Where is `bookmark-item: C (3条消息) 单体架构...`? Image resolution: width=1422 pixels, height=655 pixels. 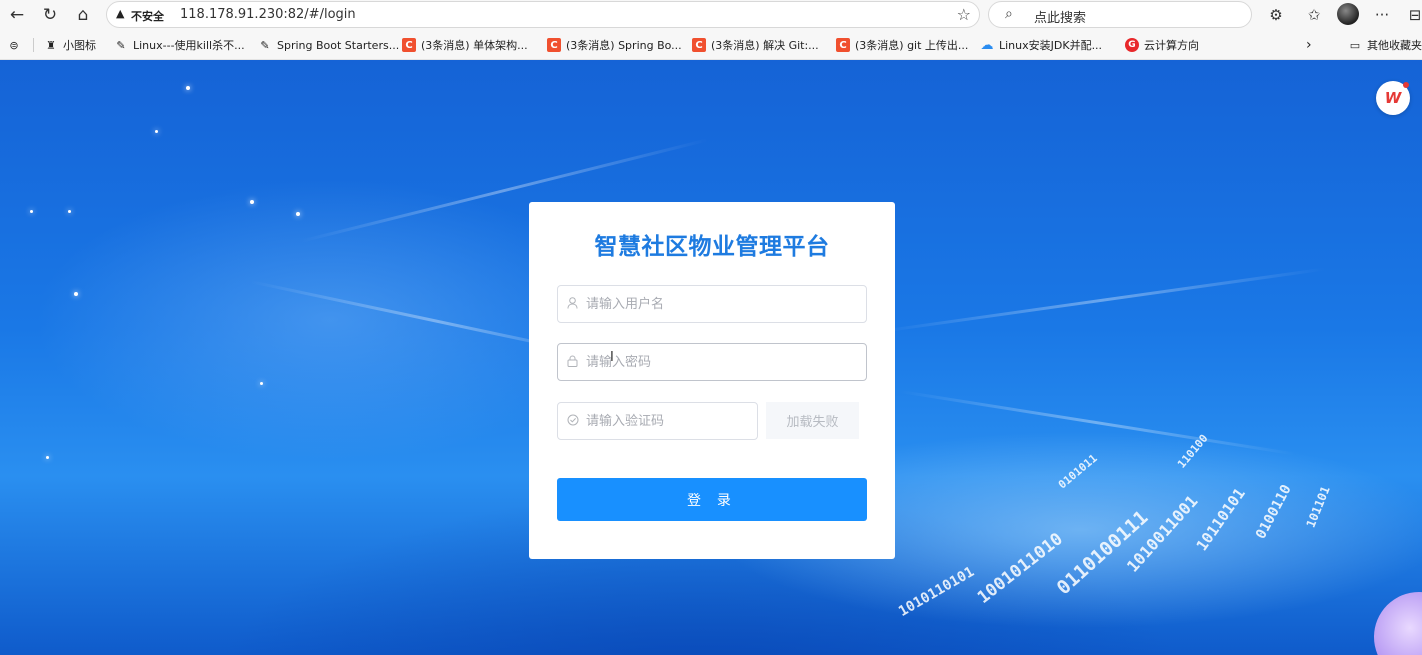
bookmark-item: C (3条消息) 单体架构... is located at coordinates (465, 45).